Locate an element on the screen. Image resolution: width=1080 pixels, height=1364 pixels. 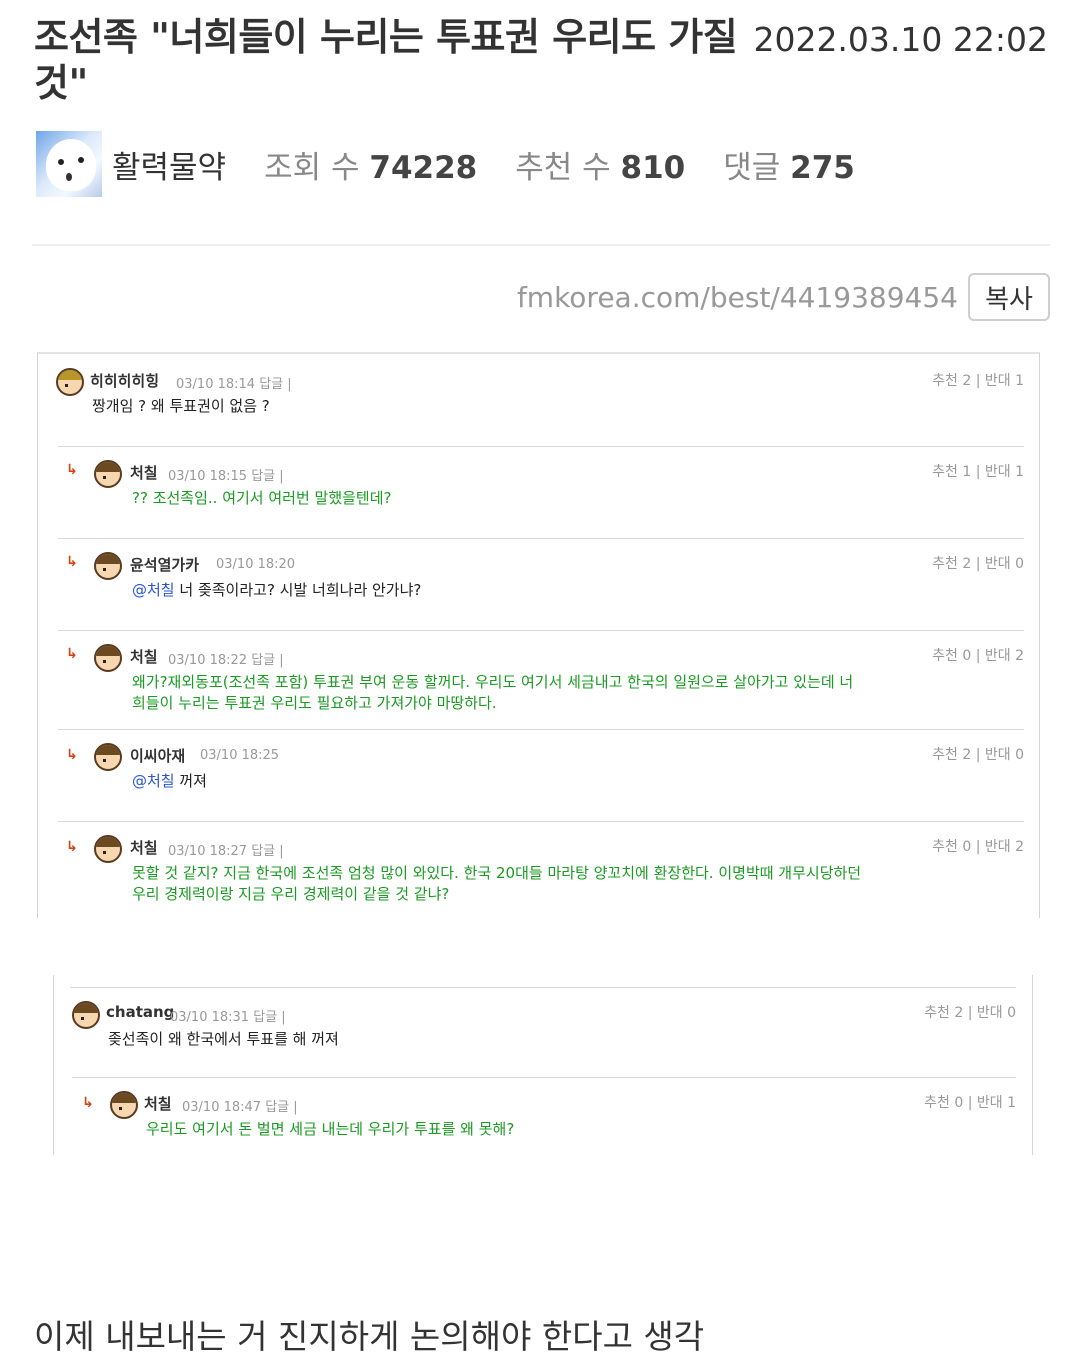
author-name: 활력물약 is located at coordinates (169, 164).